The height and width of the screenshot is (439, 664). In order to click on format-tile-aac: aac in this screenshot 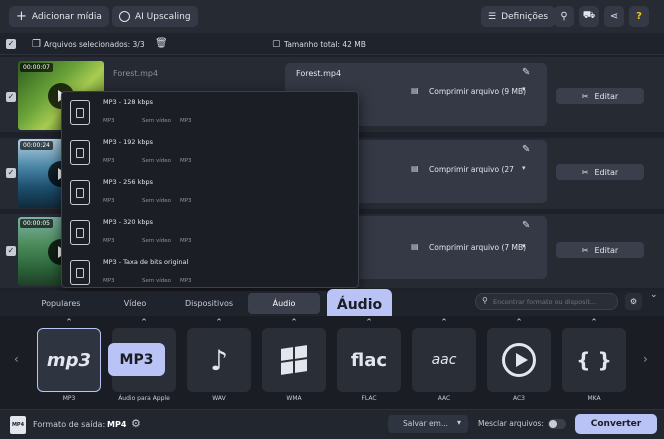, I will do `click(444, 360)`.